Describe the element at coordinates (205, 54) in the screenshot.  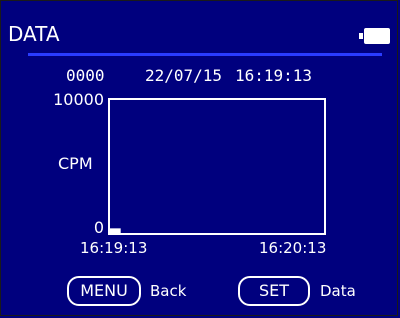
I see `header-divider` at that location.